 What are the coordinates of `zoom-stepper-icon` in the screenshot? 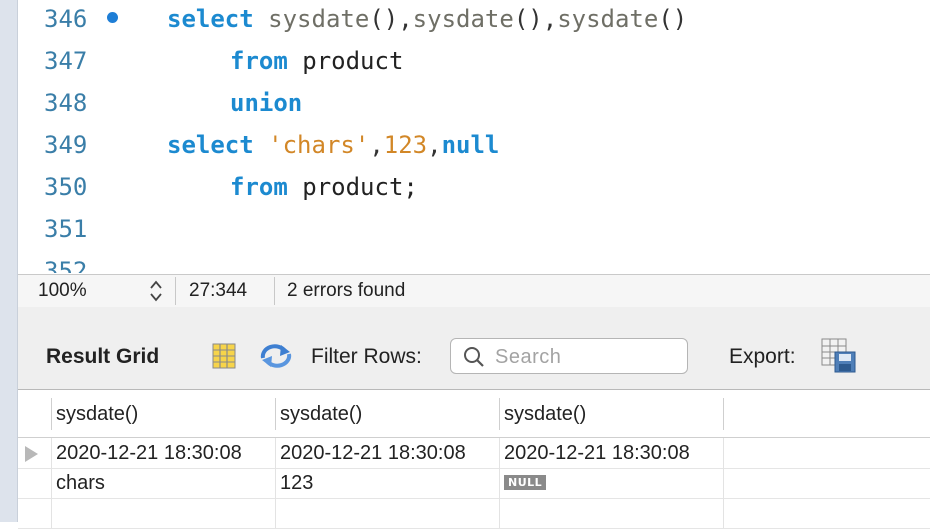 It's located at (156, 291).